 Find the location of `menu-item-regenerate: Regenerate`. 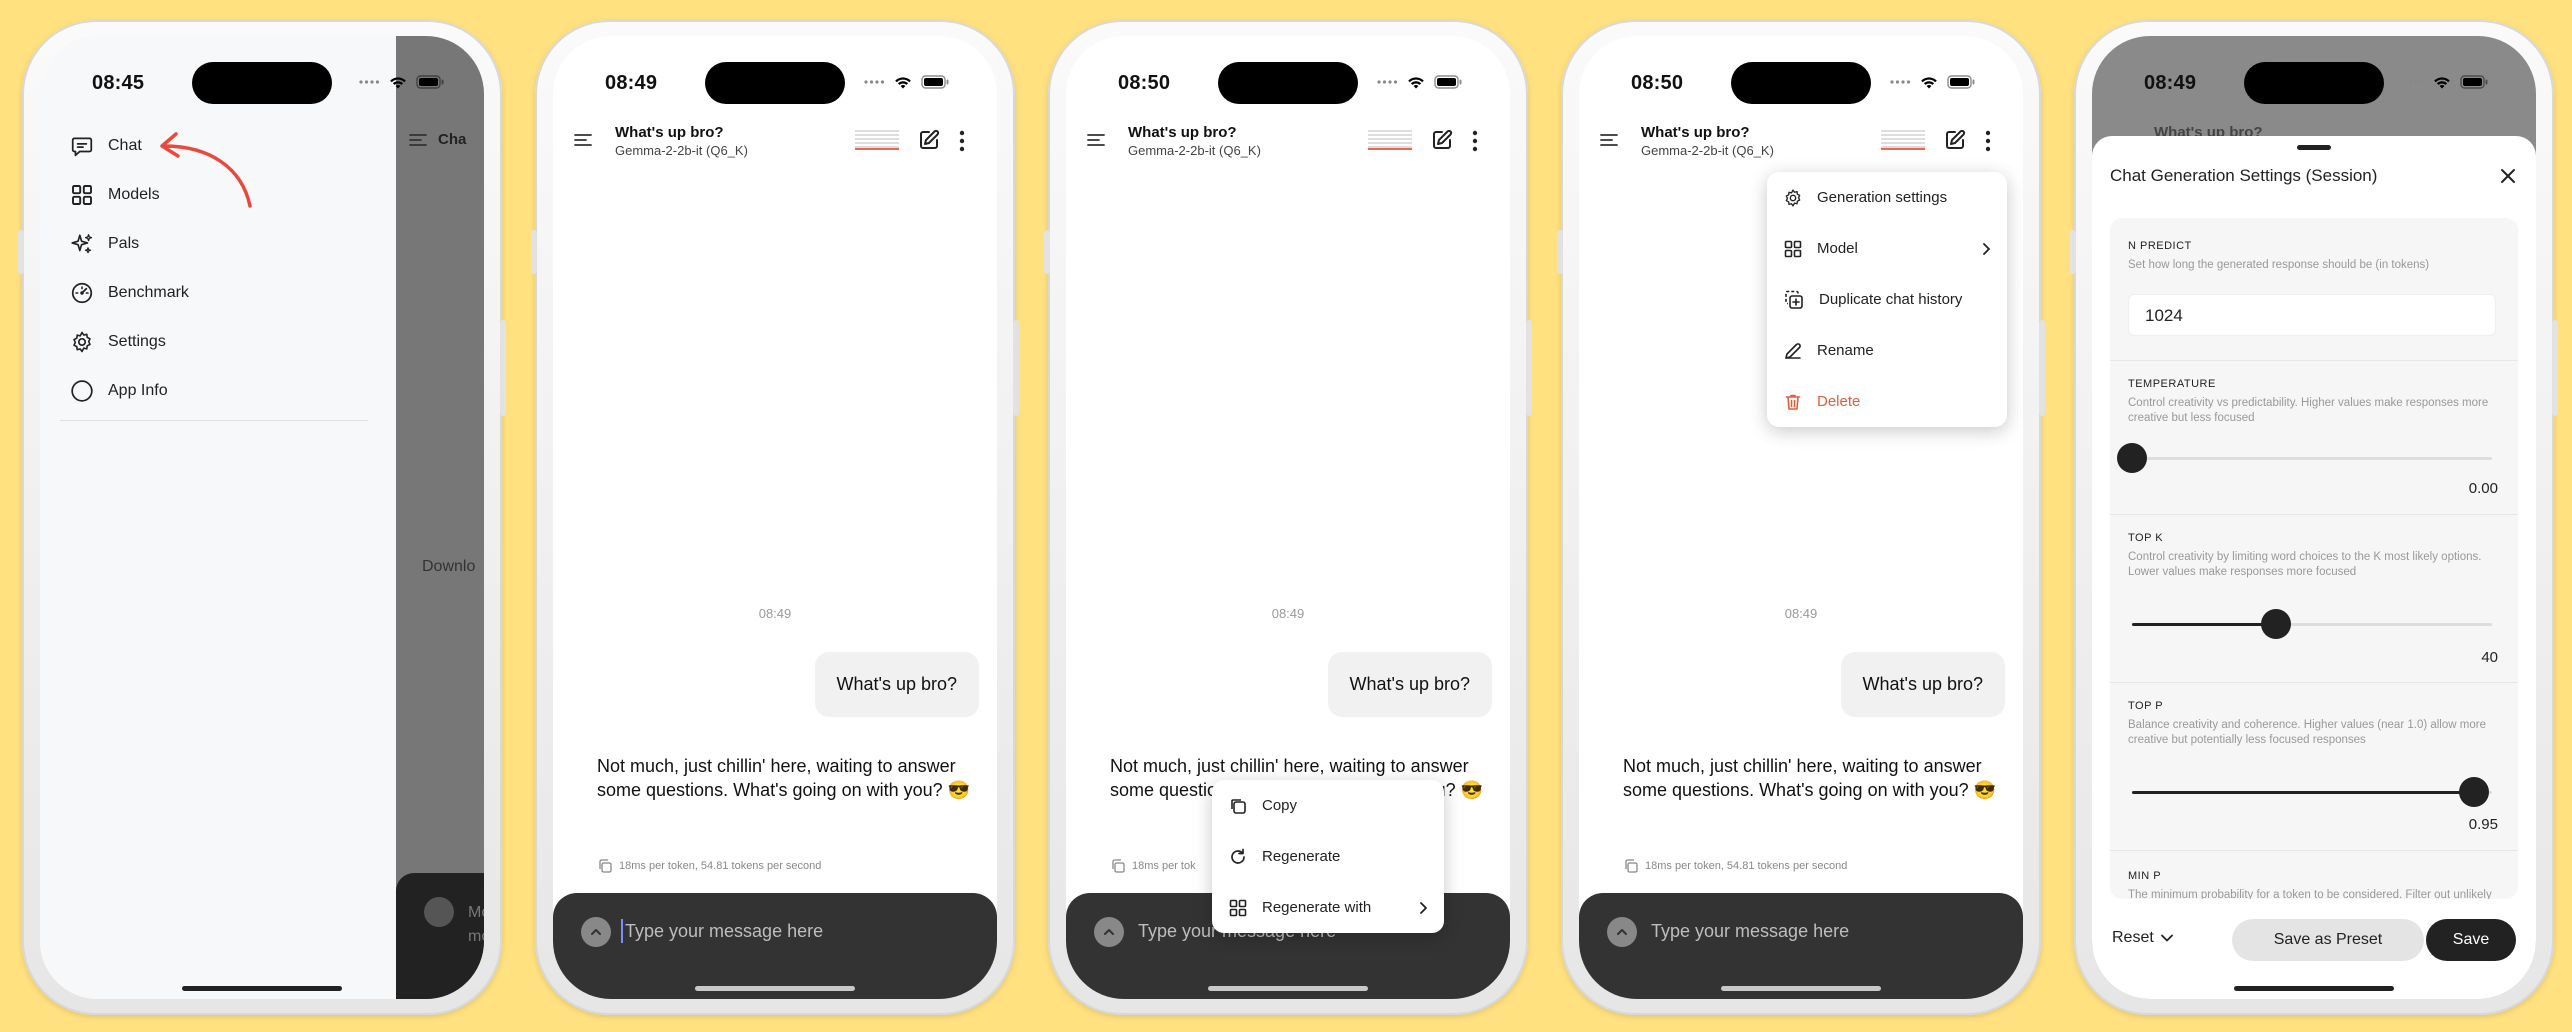

menu-item-regenerate: Regenerate is located at coordinates (1328, 856).